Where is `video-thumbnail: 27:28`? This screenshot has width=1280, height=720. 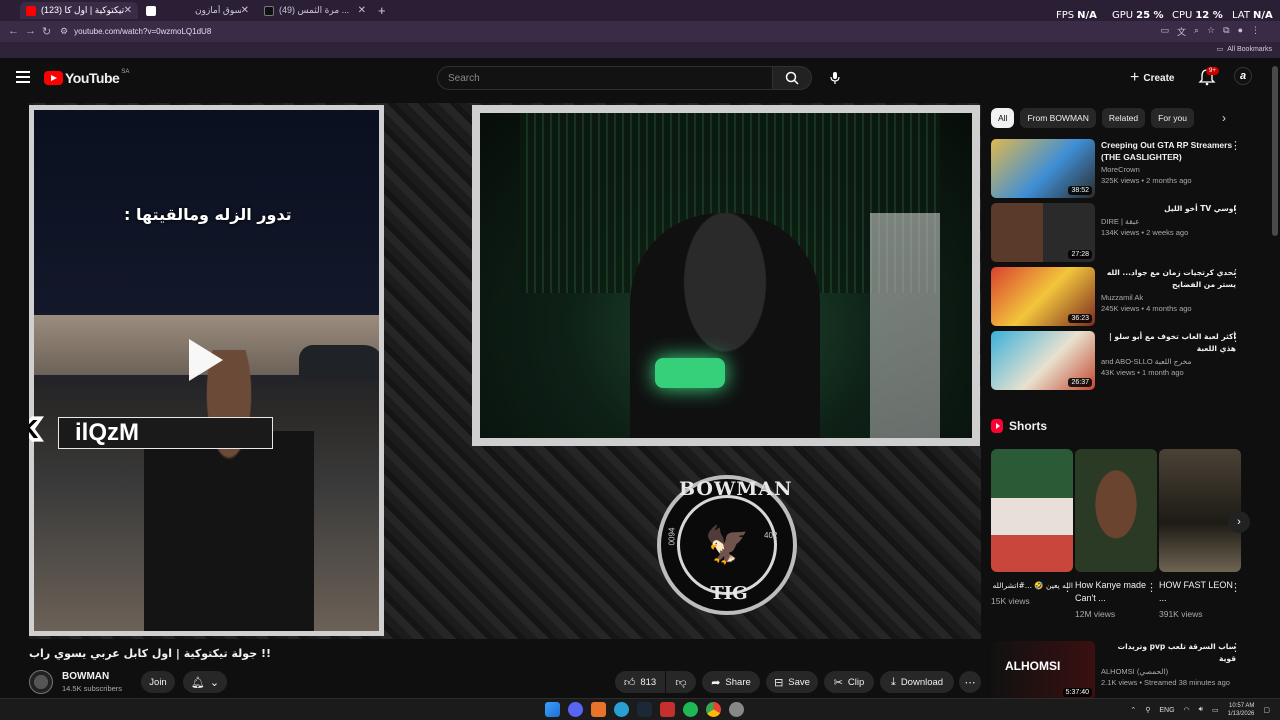 video-thumbnail: 27:28 is located at coordinates (1043, 232).